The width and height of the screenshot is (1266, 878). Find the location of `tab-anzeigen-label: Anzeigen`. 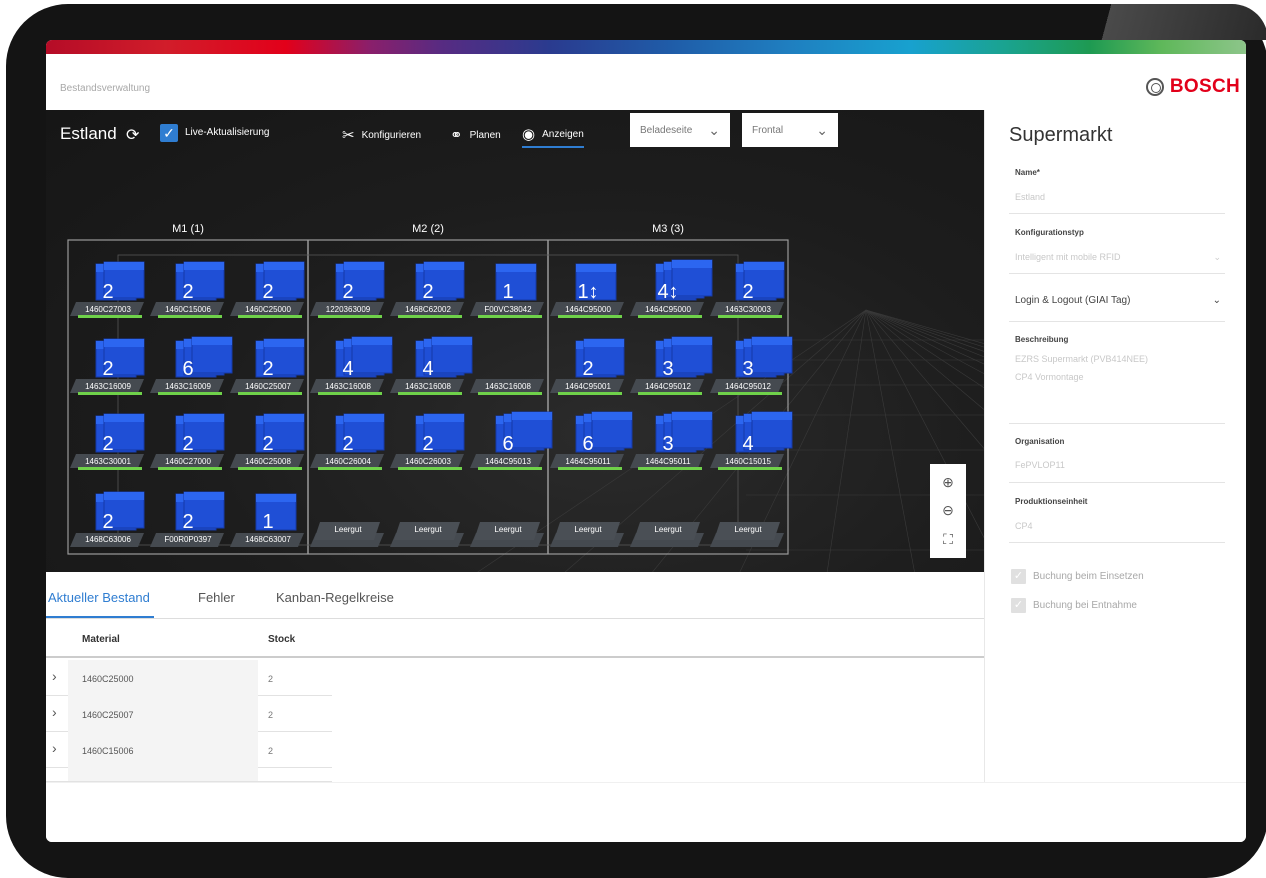

tab-anzeigen-label: Anzeigen is located at coordinates (563, 134).